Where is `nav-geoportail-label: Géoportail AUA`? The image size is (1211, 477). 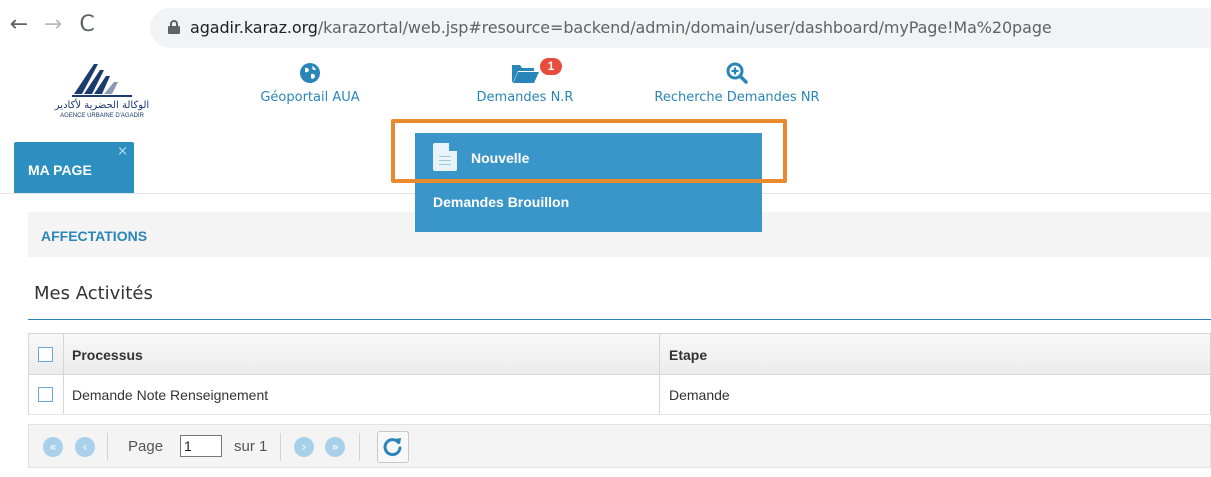
nav-geoportail-label: Géoportail AUA is located at coordinates (310, 97).